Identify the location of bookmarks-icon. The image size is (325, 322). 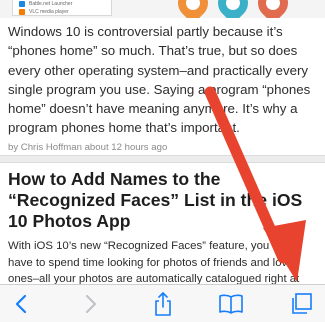
(231, 304).